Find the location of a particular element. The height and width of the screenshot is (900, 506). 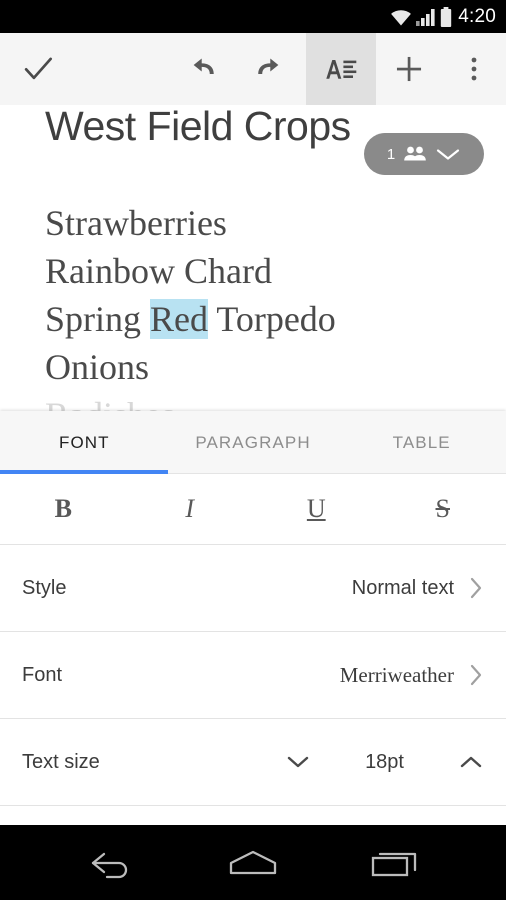

bold-button: B is located at coordinates (63, 509).